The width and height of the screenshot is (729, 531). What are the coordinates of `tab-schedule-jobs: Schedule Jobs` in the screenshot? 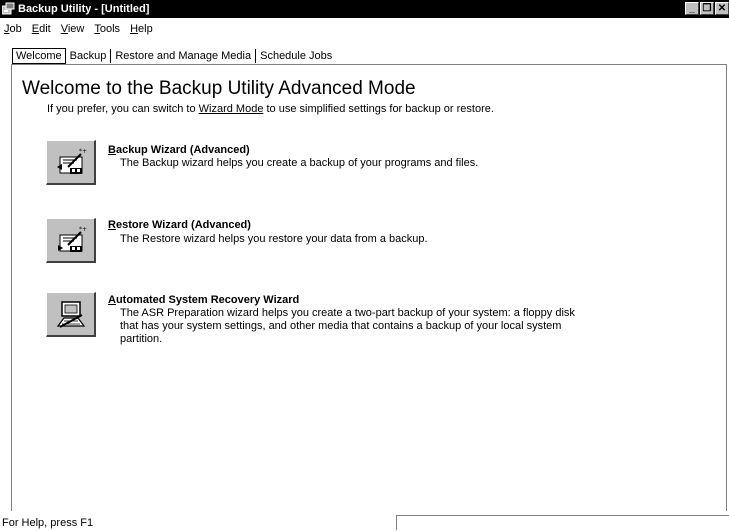 It's located at (296, 56).